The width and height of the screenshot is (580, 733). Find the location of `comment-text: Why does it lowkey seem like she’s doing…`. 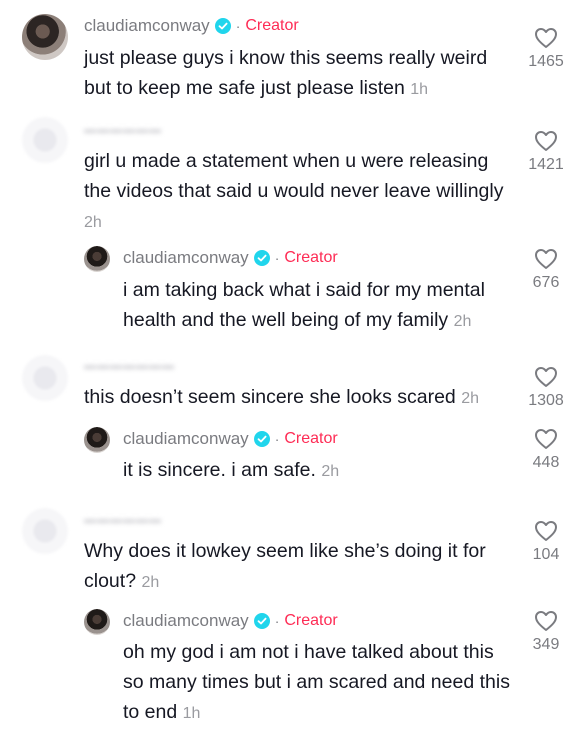

comment-text: Why does it lowkey seem like she’s doing… is located at coordinates (285, 566).